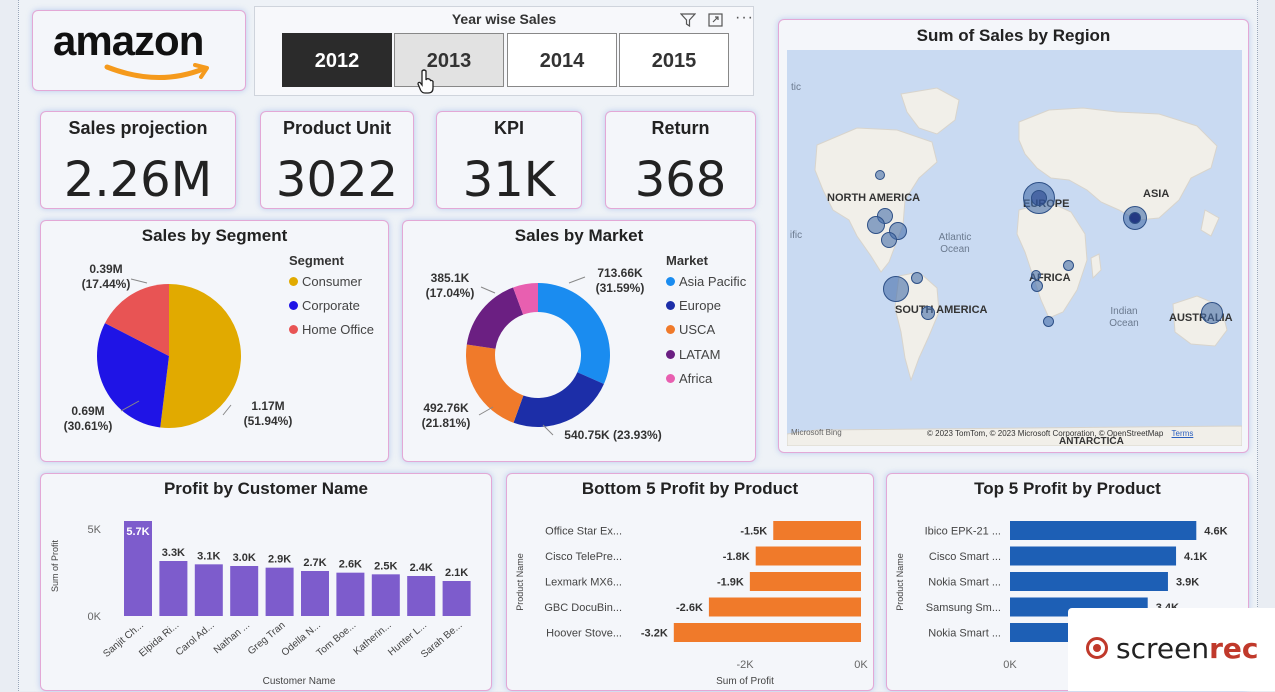  Describe the element at coordinates (680, 128) in the screenshot. I see `kpi-title: Return` at that location.